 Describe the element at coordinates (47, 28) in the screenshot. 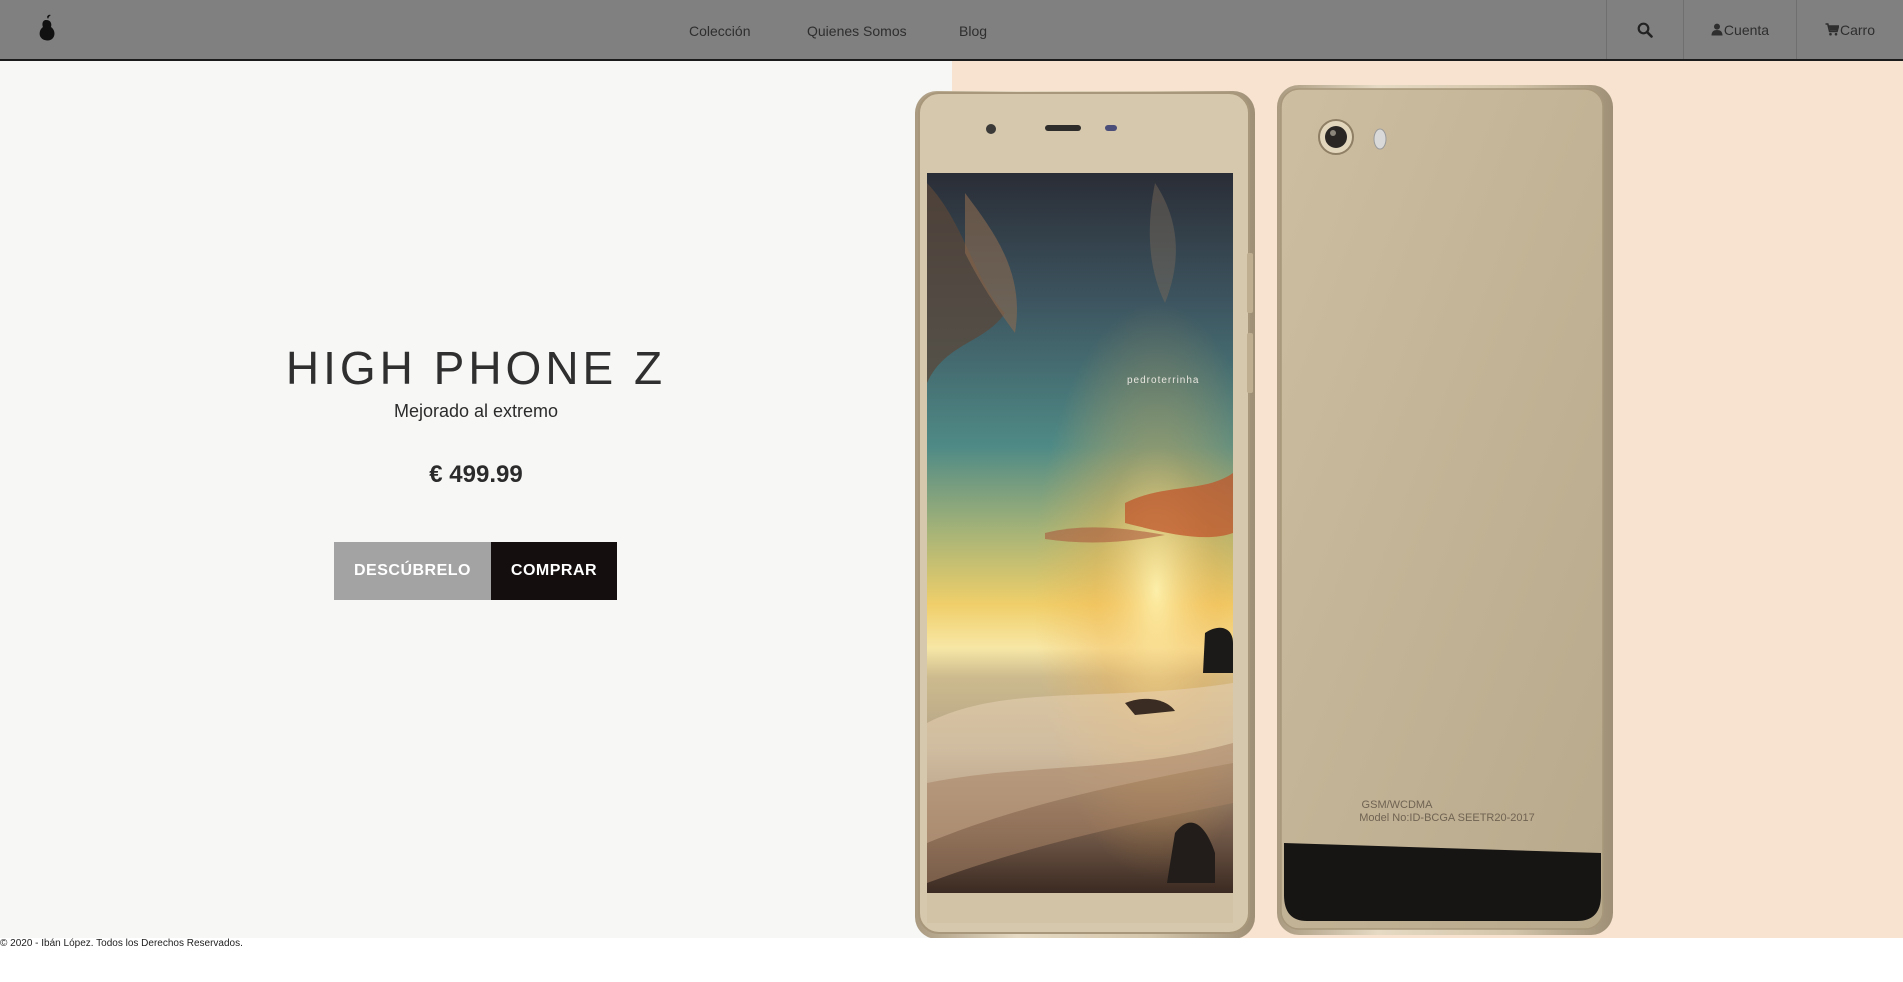

I see `pear-logo-icon` at that location.